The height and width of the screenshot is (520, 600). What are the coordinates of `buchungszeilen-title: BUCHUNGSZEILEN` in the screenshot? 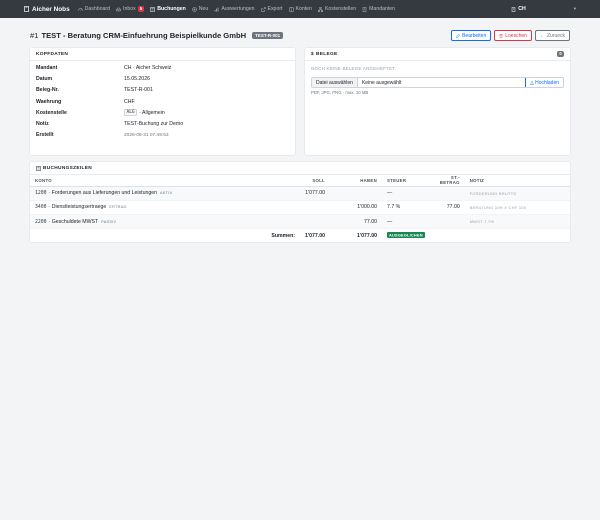 It's located at (67, 168).